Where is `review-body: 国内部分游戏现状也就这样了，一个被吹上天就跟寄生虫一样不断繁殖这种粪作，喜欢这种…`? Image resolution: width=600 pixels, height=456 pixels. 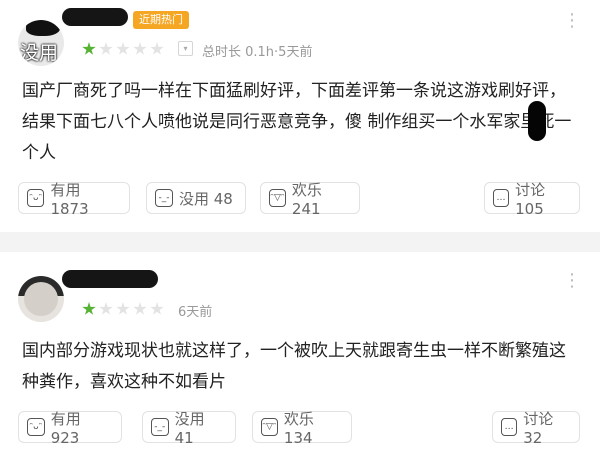 review-body: 国内部分游戏现状也就这样了，一个被吹上天就跟寄生虫一样不断繁殖这种粪作，喜欢这种… is located at coordinates (294, 366).